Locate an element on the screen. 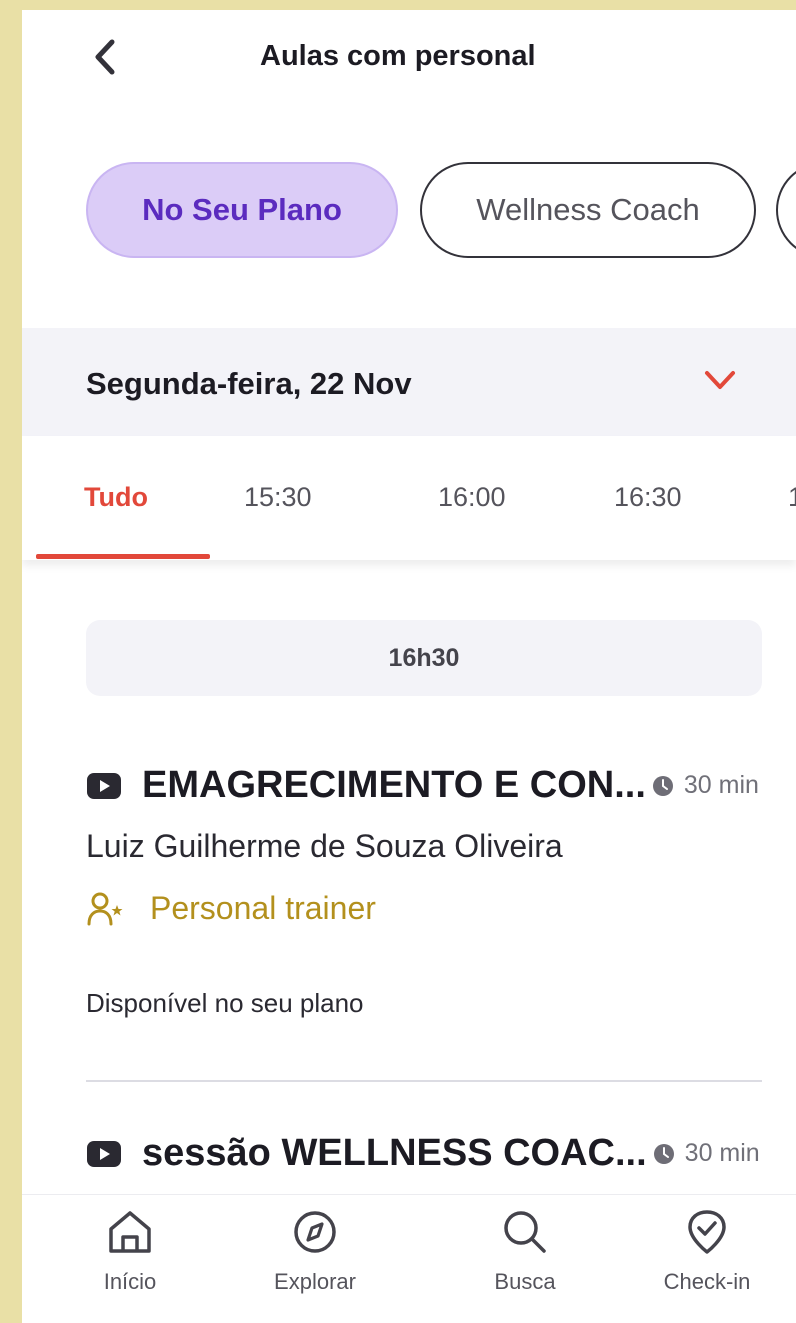 This screenshot has height=1323, width=796. home-icon is located at coordinates (130, 1232).